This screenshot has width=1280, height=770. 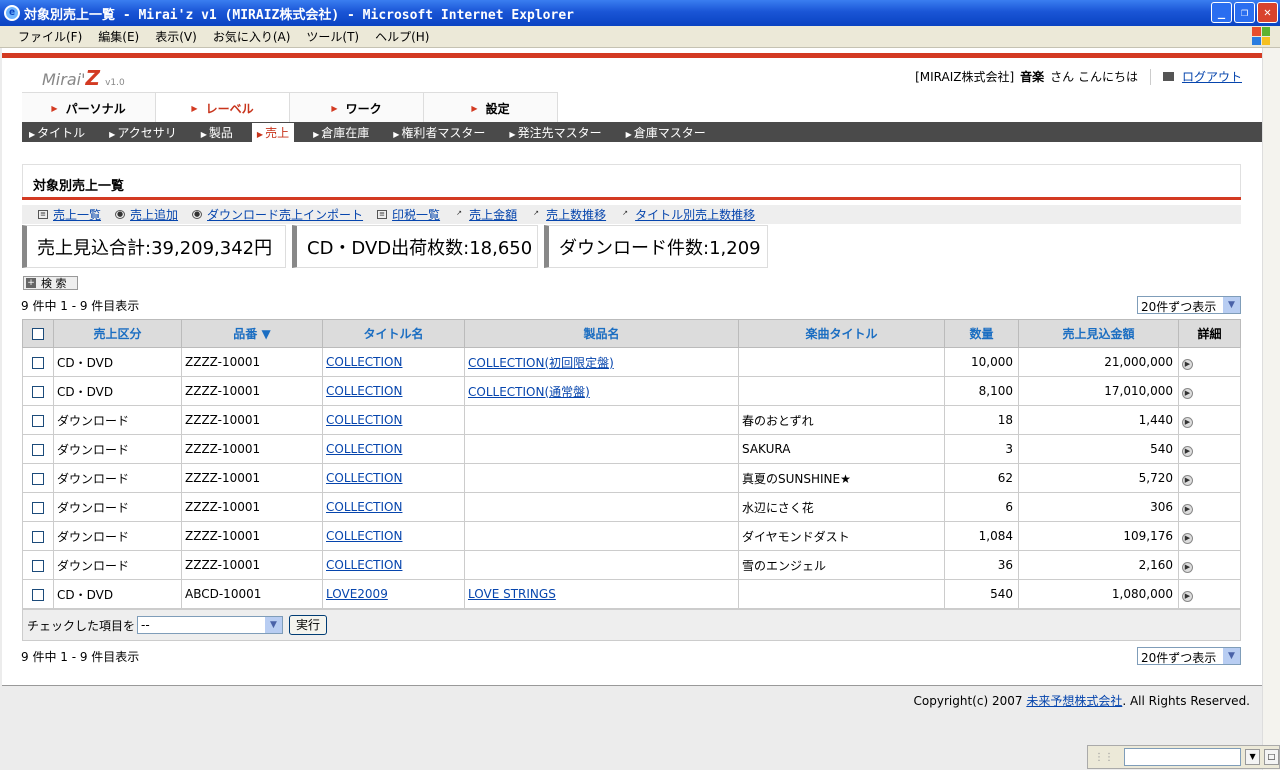 What do you see at coordinates (1271, 757) in the screenshot?
I see `window-icon: □` at bounding box center [1271, 757].